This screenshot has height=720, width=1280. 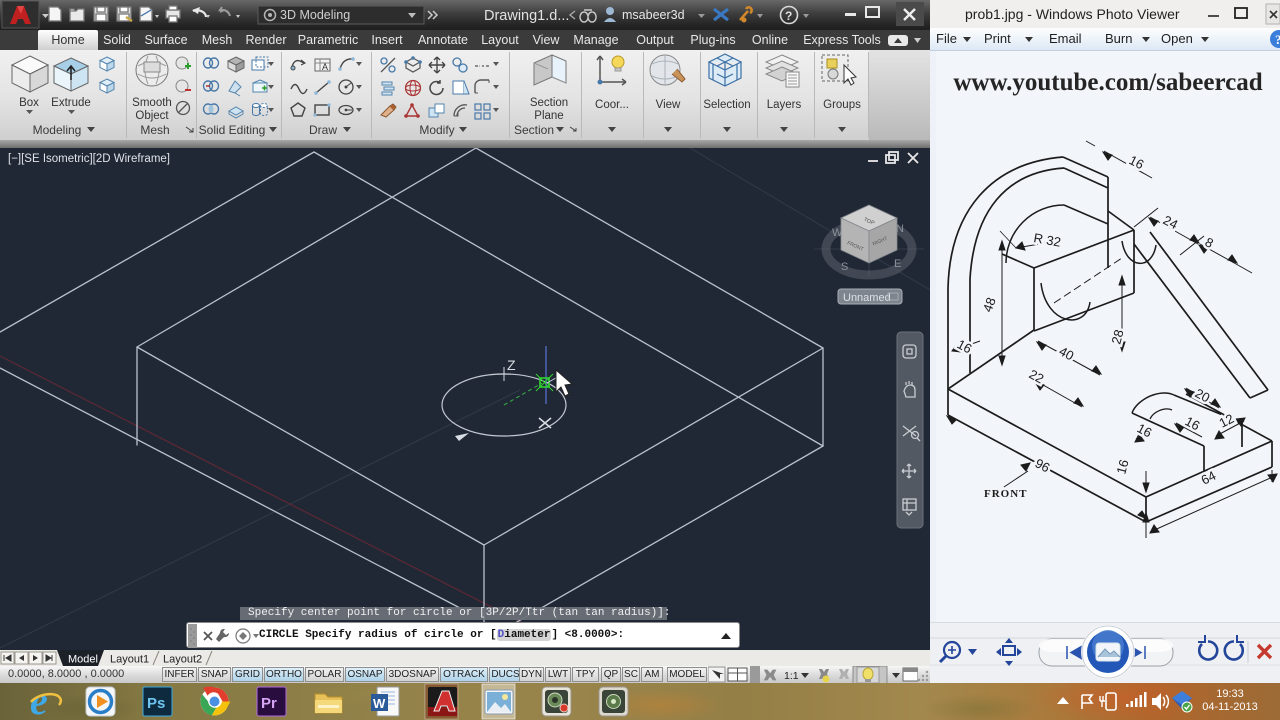 I want to click on svg-text: Box, so click(x=29, y=103).